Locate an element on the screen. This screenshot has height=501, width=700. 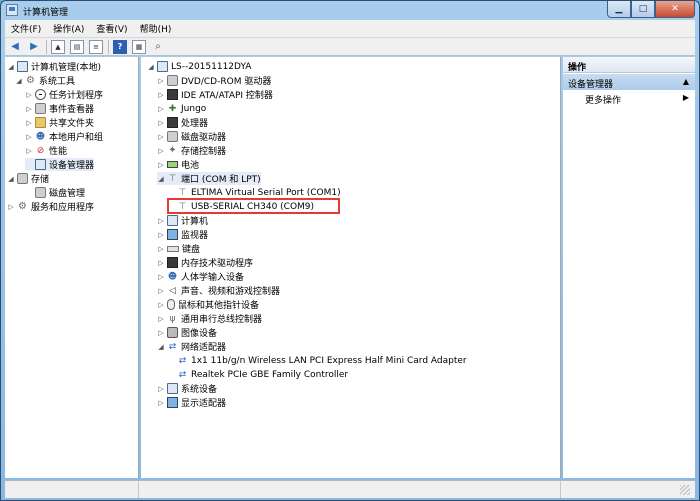
help-icon: ? is located at coordinates (120, 46).